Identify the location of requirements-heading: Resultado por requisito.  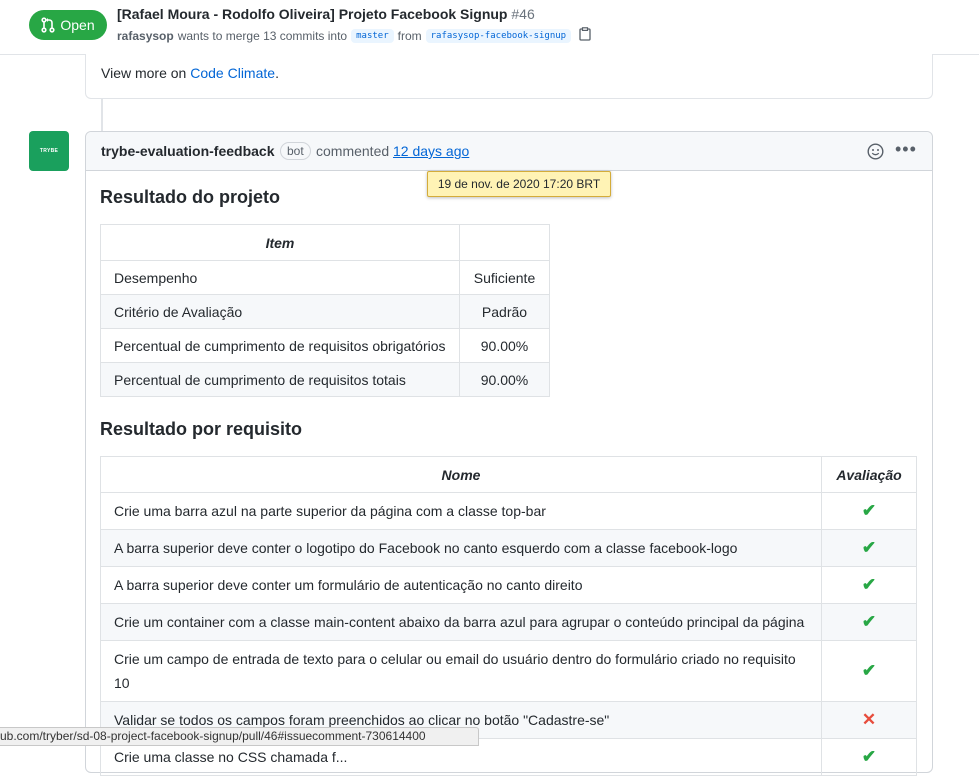
(201, 429).